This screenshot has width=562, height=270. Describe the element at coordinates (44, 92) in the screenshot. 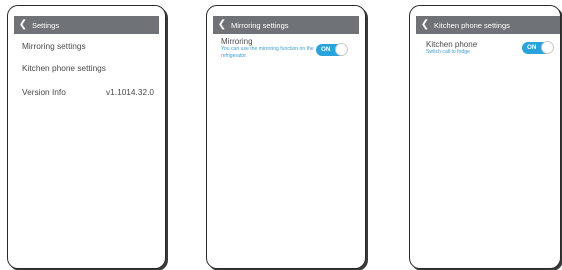

I see `version-info-label: Version Info` at that location.